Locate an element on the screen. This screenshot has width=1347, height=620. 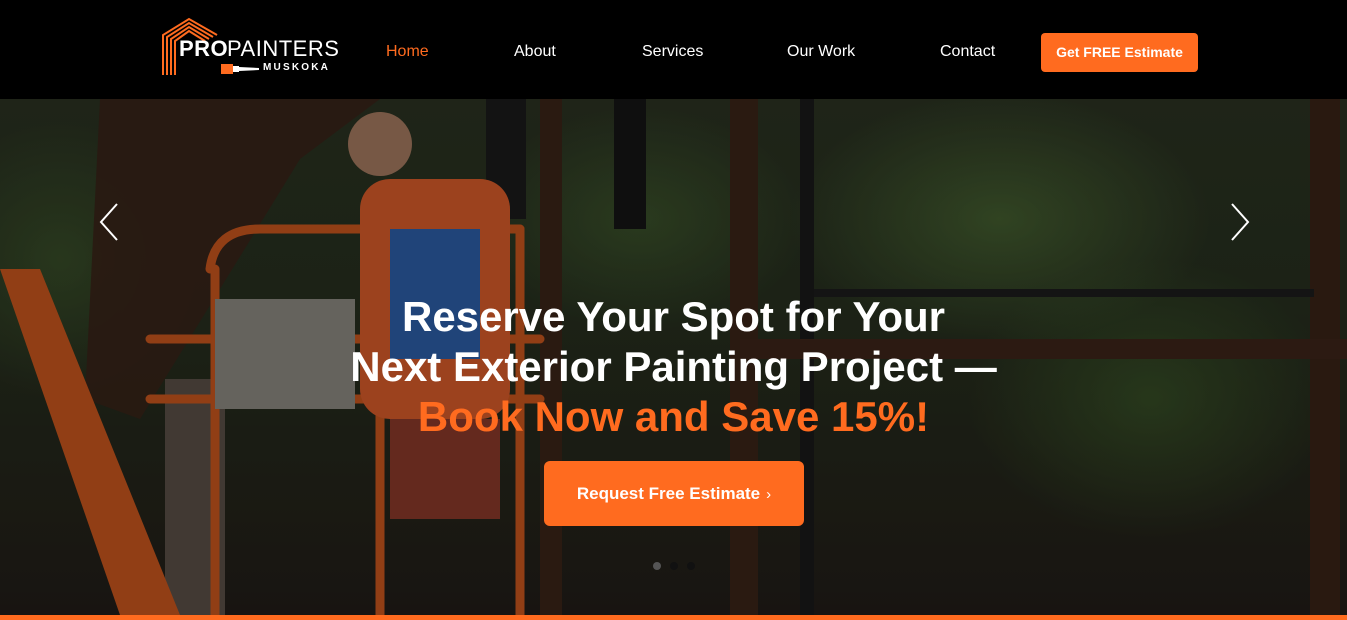
pro-painters-logo: PRO PAINTERS MUSKOKA is located at coordinates (251, 47).